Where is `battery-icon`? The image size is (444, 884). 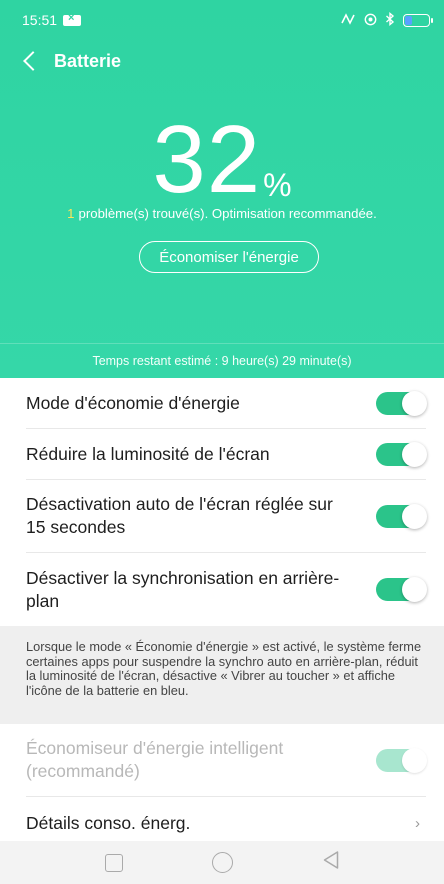
battery-icon is located at coordinates (418, 20).